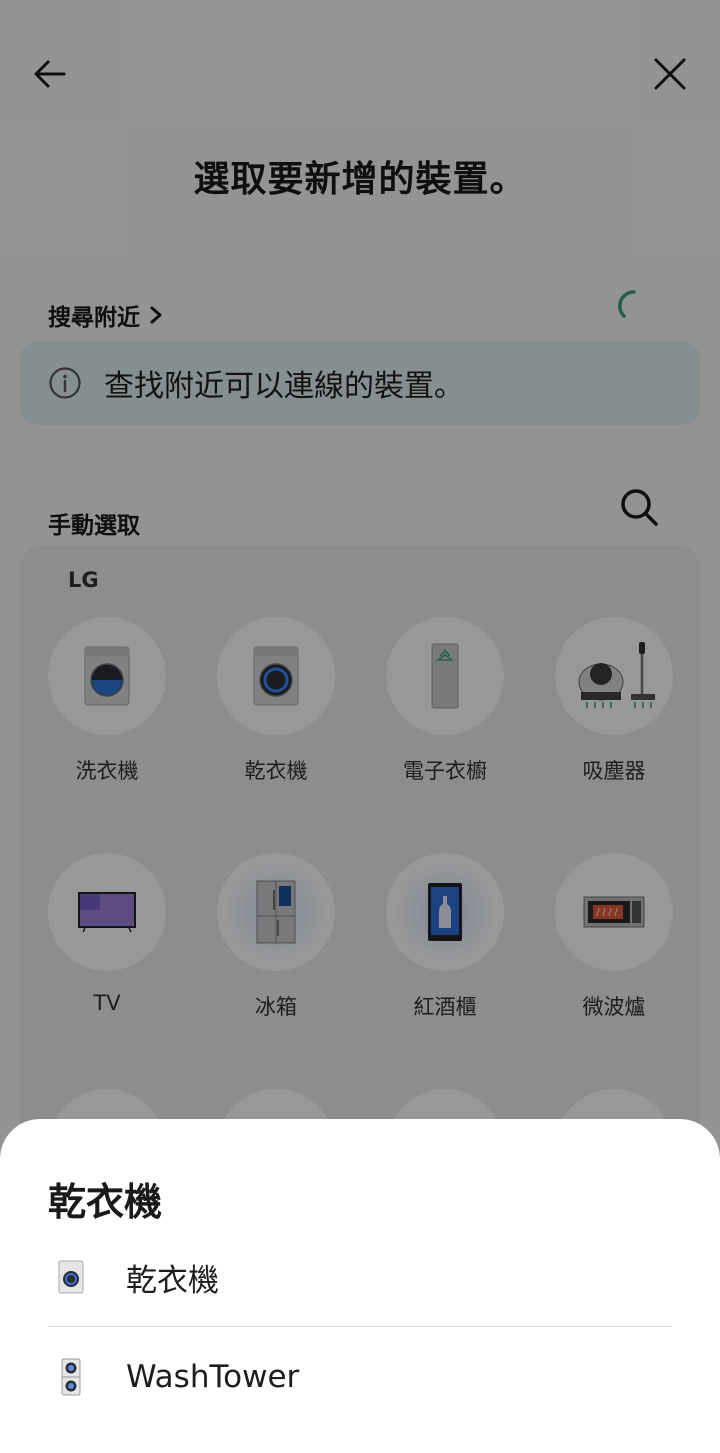 The image size is (720, 1453). I want to click on dryer-icon, so click(71, 1277).